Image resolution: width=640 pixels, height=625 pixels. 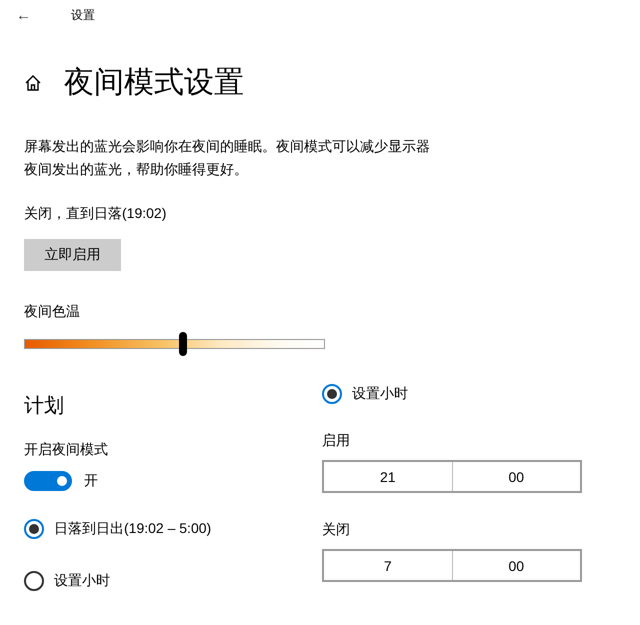 I want to click on status-text: 关闭，直到日落(19:02), so click(x=96, y=214).